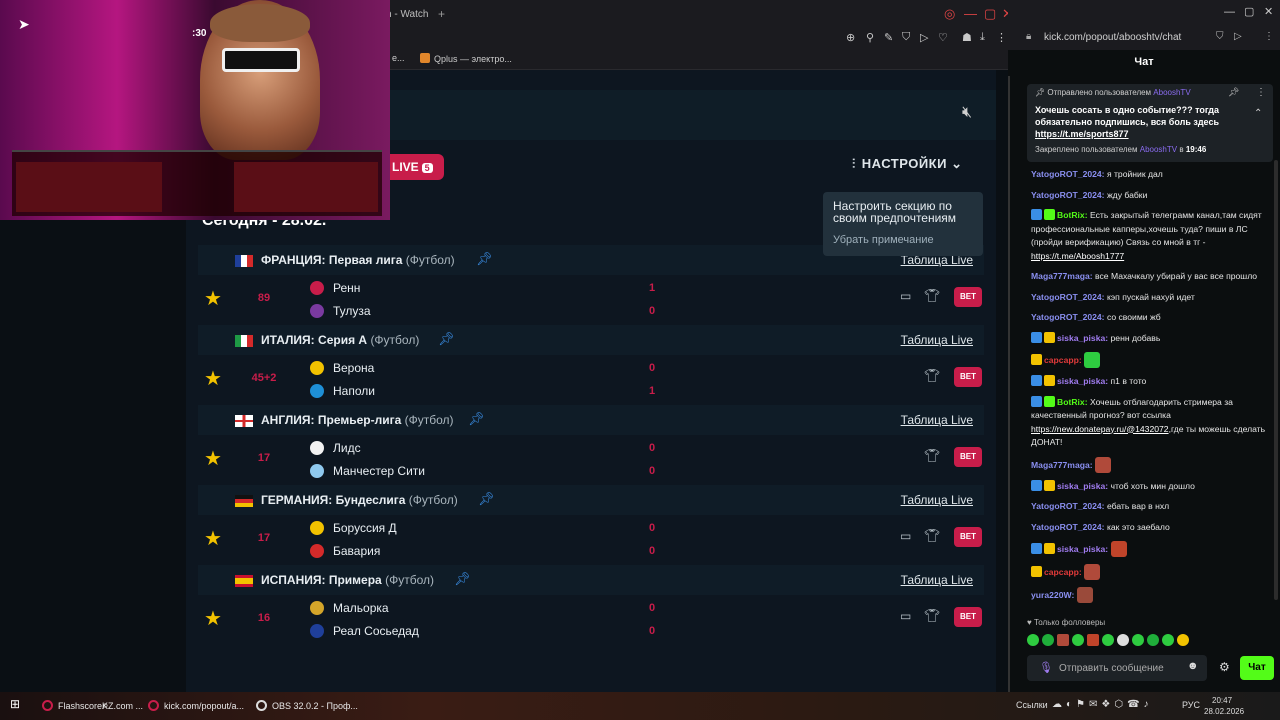  What do you see at coordinates (591, 380) in the screenshot?
I see `match-row: ★ 45+2 Верона Наполи 0 1 👕︎ BET` at bounding box center [591, 380].